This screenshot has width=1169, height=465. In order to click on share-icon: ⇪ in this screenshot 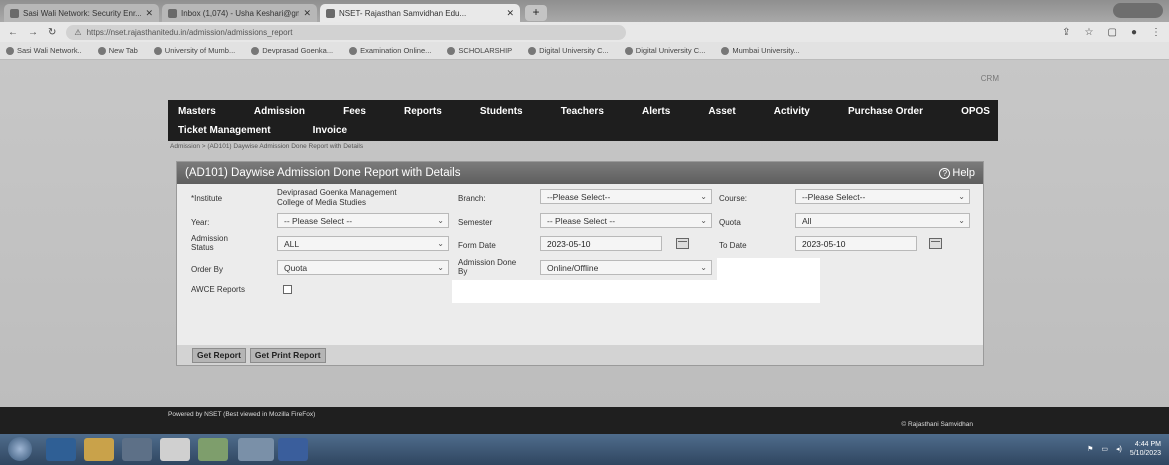, I will do `click(1066, 32)`.